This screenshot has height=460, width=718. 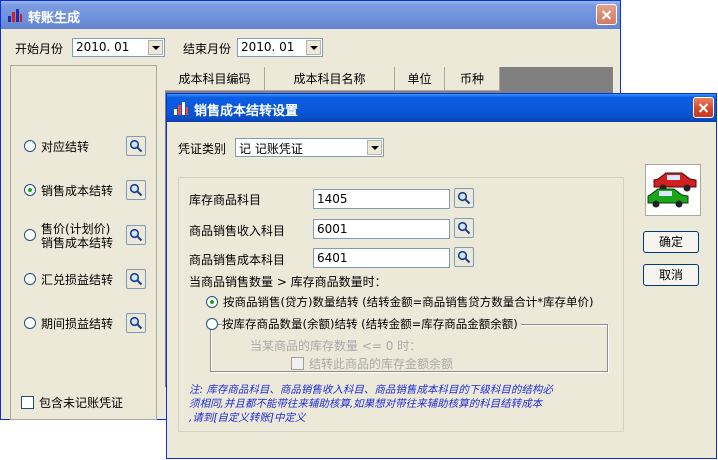 What do you see at coordinates (297, 363) in the screenshot?
I see `carry-balance-checkbox` at bounding box center [297, 363].